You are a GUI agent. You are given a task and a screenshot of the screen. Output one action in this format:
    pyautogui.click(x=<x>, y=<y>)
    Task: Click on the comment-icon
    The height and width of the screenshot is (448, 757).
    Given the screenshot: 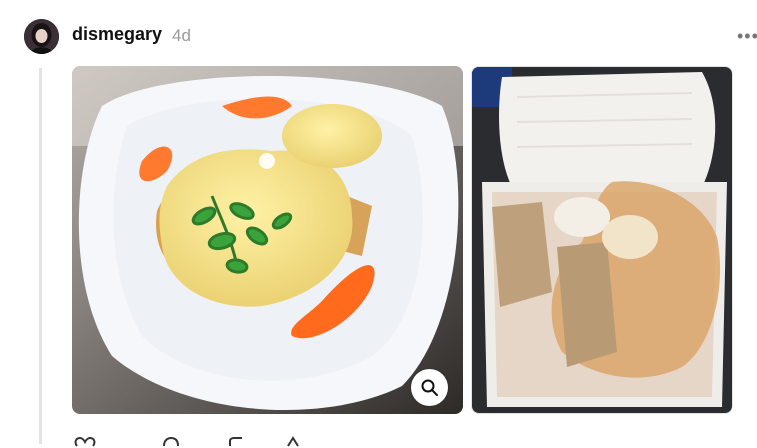 What is the action you would take?
    pyautogui.click(x=171, y=442)
    